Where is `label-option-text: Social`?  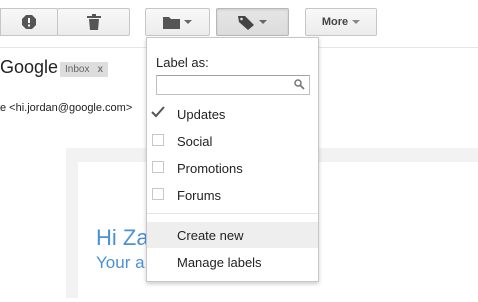
label-option-text: Social is located at coordinates (195, 141).